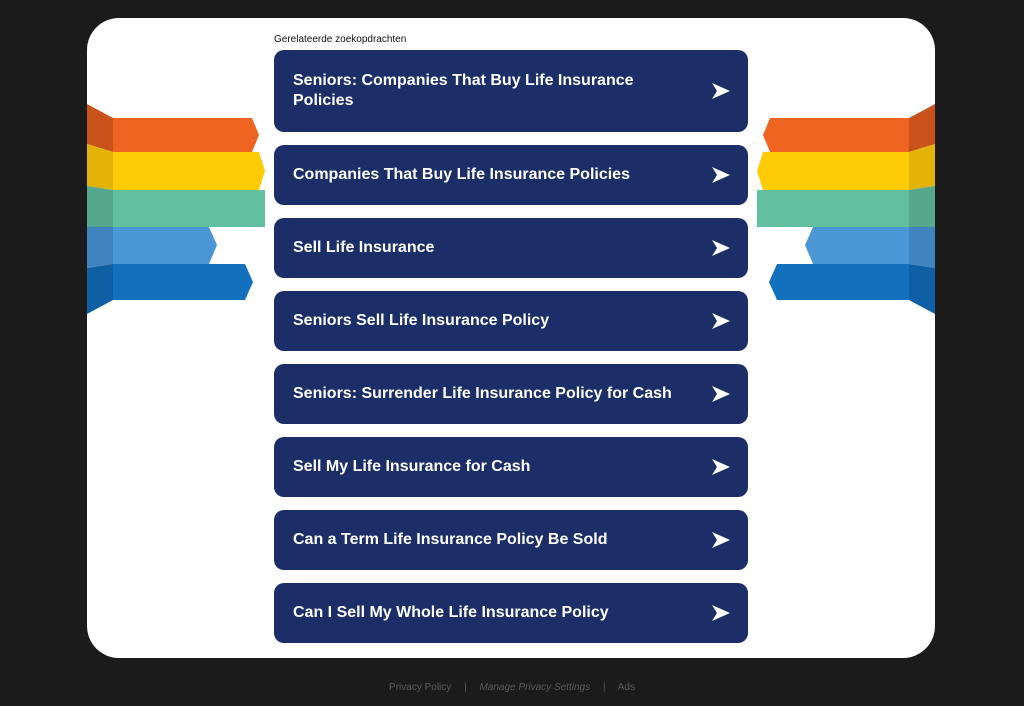 The image size is (1024, 706). I want to click on ribbon-blue-left, so click(100, 289).